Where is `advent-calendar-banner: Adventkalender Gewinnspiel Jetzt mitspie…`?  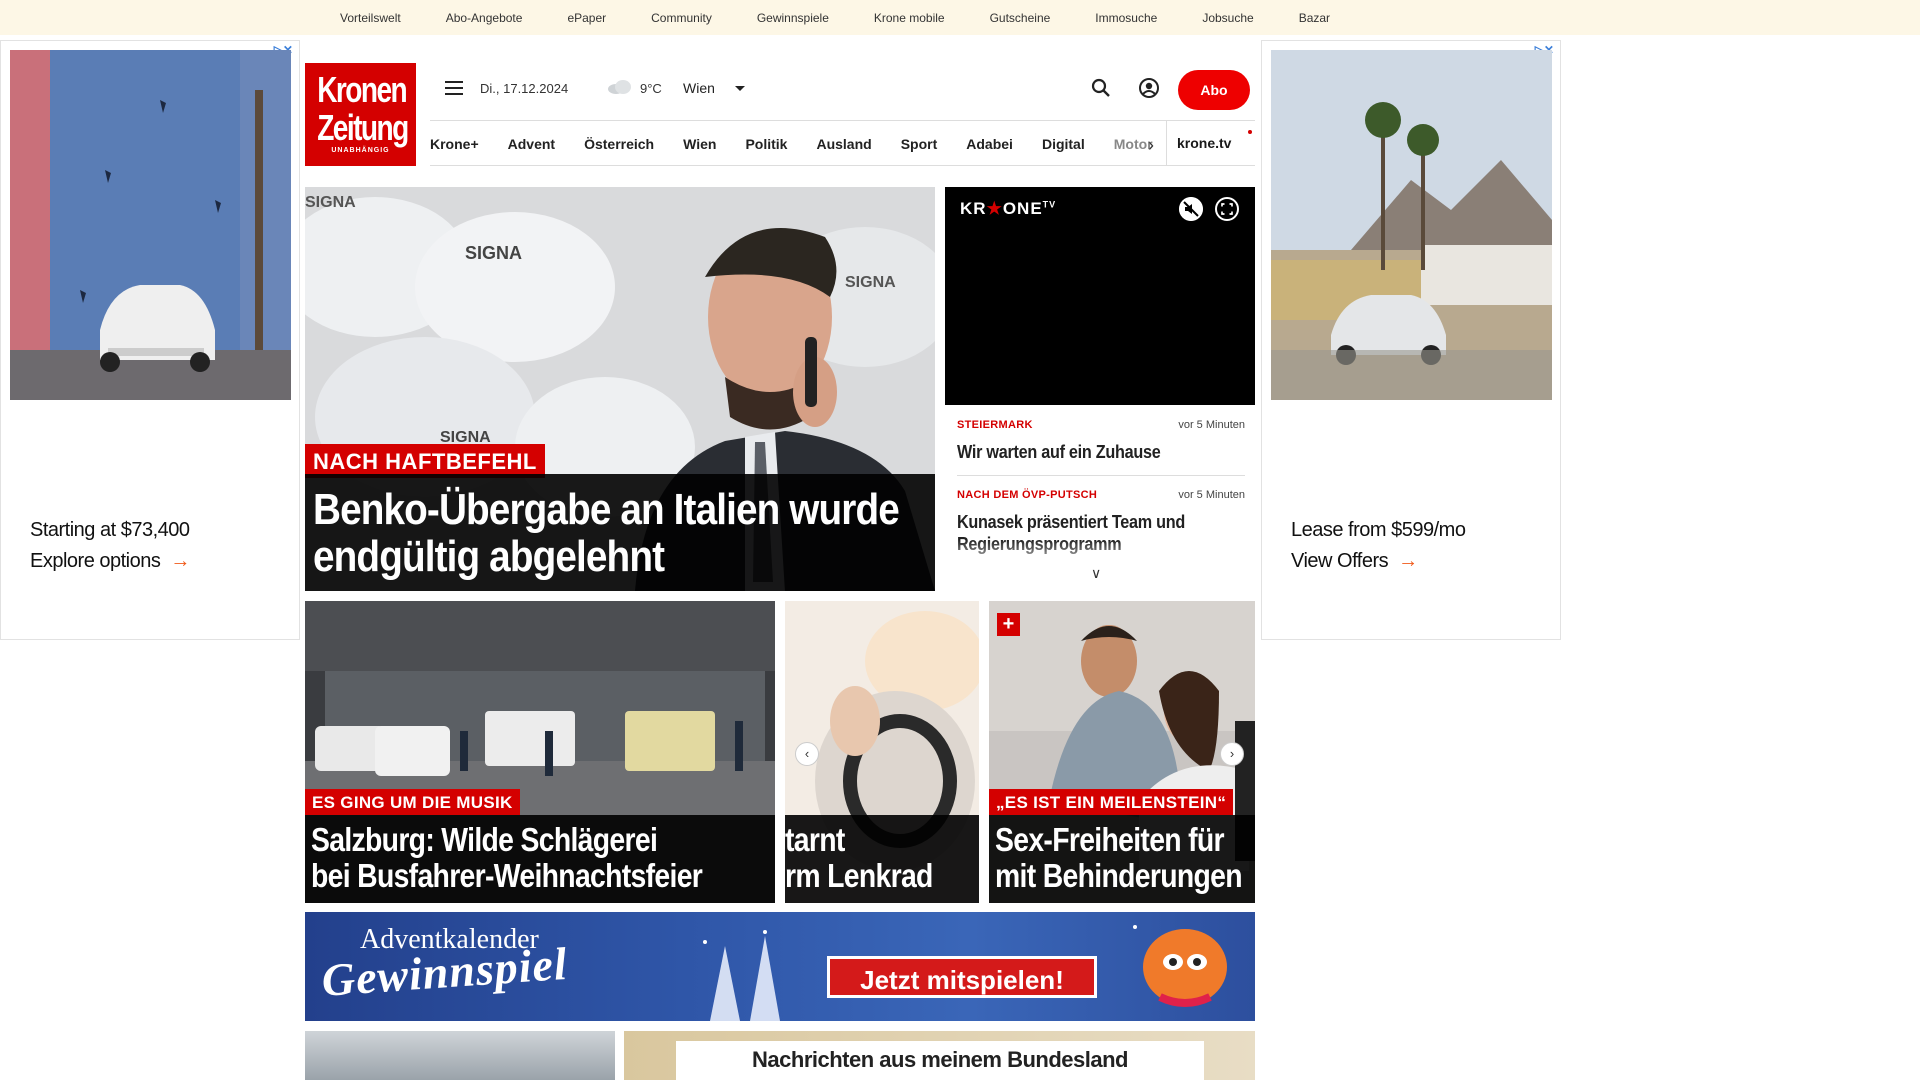
advent-calendar-banner: Adventkalender Gewinnspiel Jetzt mitspie… is located at coordinates (780, 966).